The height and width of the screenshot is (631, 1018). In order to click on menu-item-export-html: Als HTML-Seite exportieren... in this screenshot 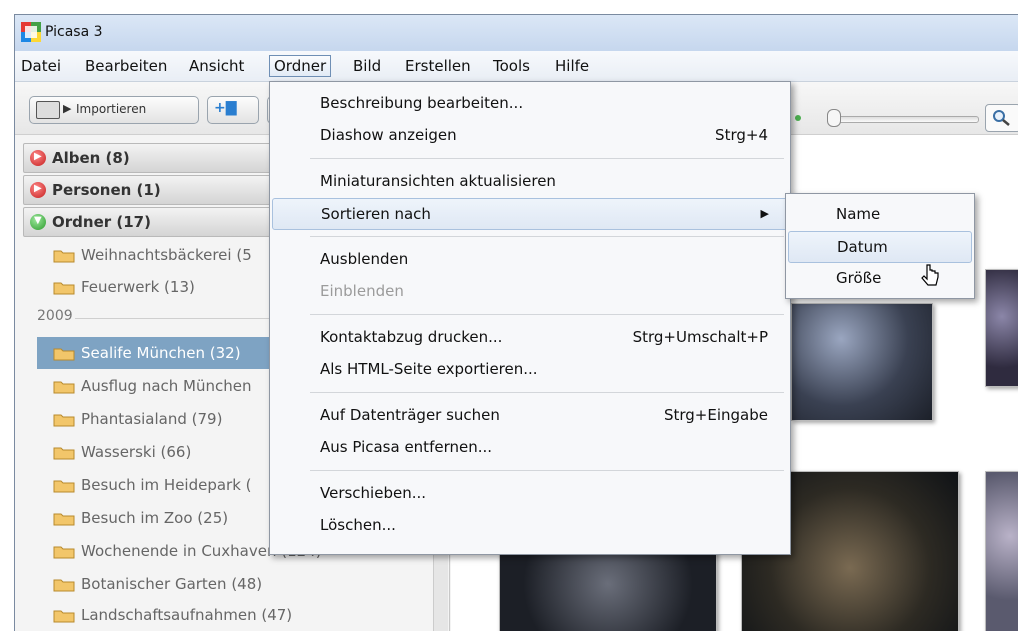, I will do `click(529, 369)`.